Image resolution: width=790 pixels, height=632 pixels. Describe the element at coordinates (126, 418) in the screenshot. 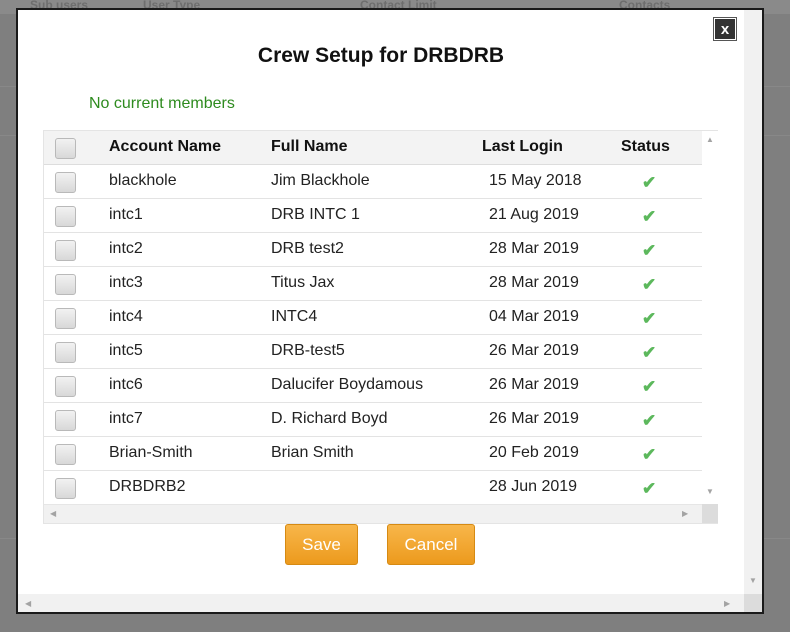

I see `account-name-cell: intc7` at that location.